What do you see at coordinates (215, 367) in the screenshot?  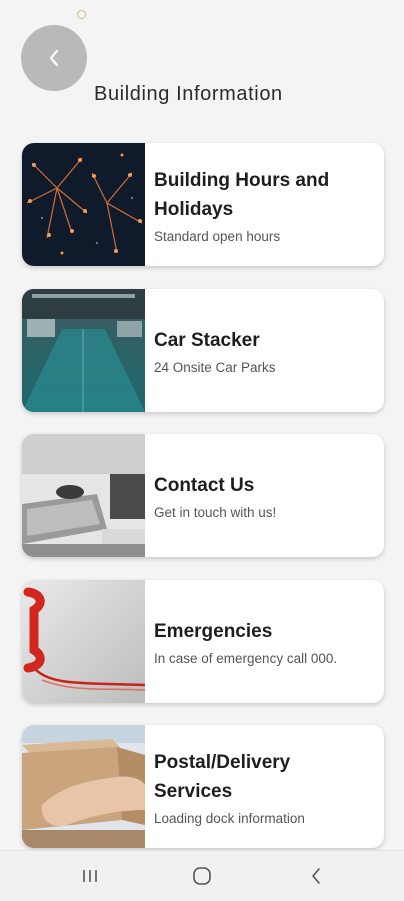 I see `card-subtitle: 24 Onsite Car Parks` at bounding box center [215, 367].